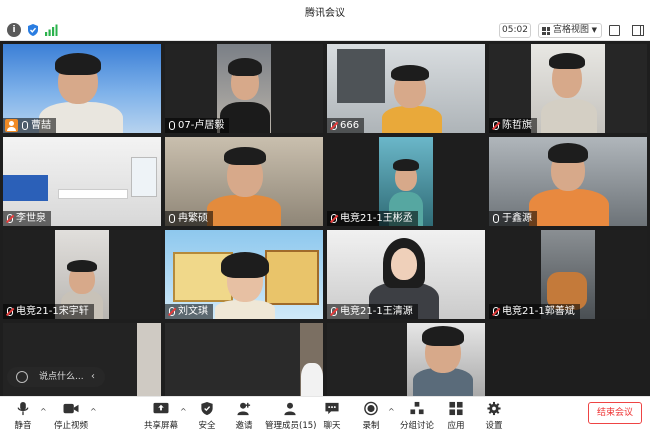 The image size is (650, 434). I want to click on view-mode-label: 宫格视图, so click(571, 30).